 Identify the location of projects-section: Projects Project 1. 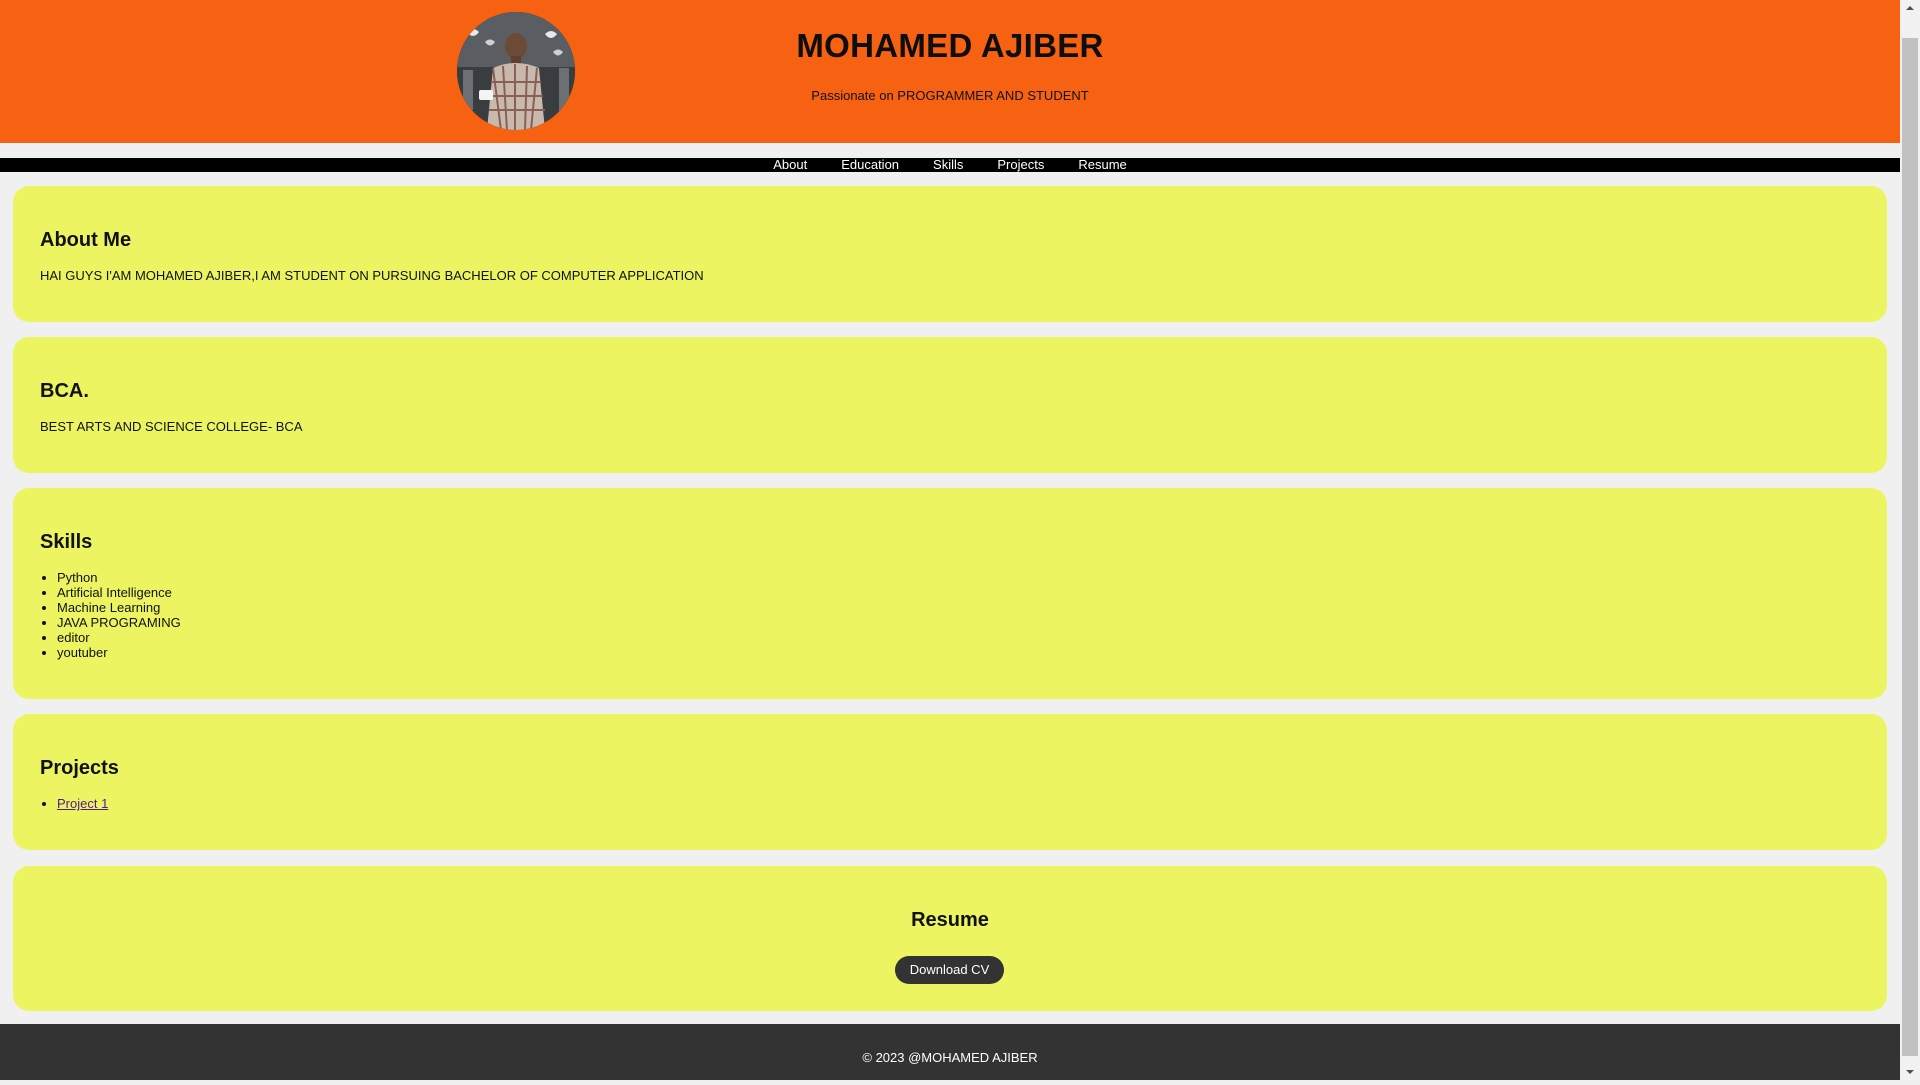
(950, 782).